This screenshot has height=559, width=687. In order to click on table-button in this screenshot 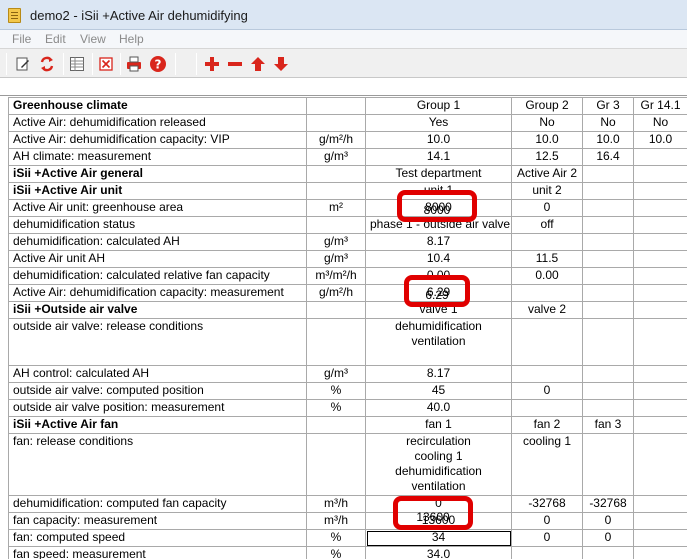, I will do `click(77, 64)`.